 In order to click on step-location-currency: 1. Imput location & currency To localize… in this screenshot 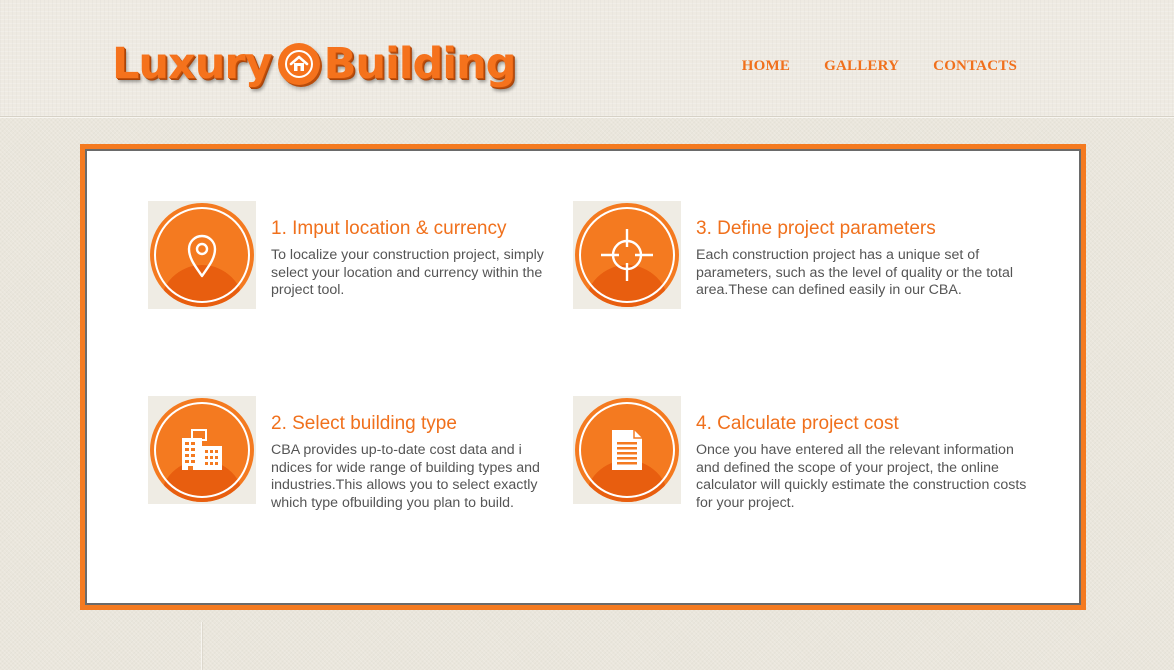, I will do `click(368, 256)`.